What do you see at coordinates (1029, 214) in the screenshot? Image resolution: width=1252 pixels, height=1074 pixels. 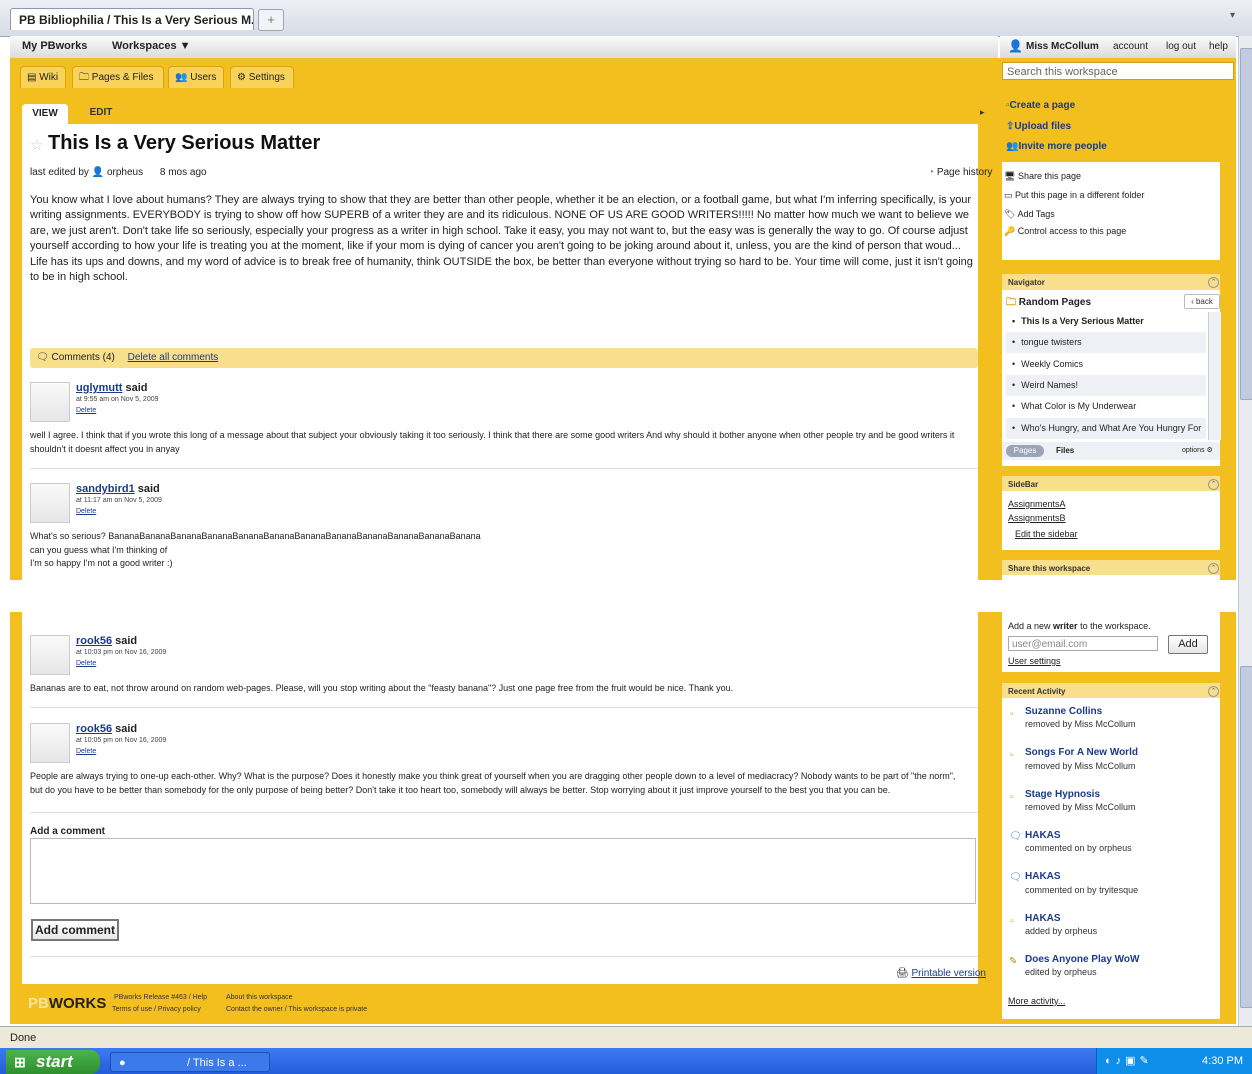 I see `add-tags-link: 🏷 Add Tags` at bounding box center [1029, 214].